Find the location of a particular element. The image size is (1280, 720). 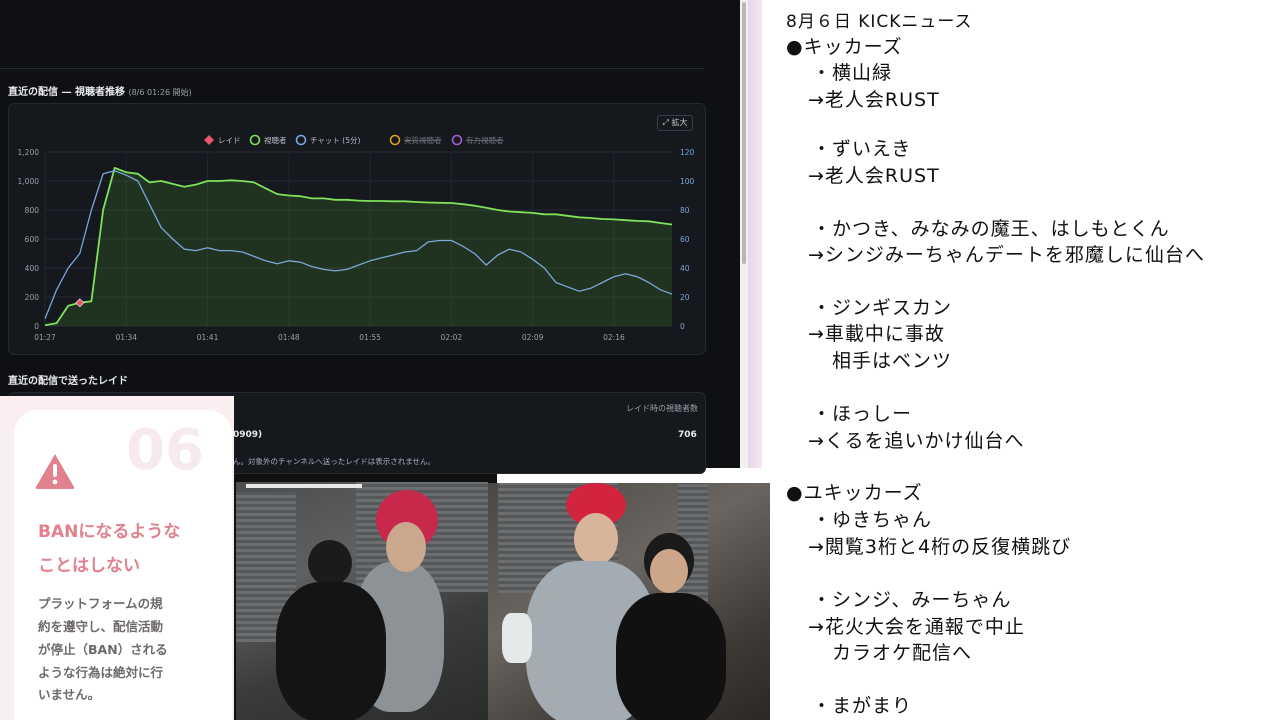

y-left-tick-label: 200 is located at coordinates (32, 297).